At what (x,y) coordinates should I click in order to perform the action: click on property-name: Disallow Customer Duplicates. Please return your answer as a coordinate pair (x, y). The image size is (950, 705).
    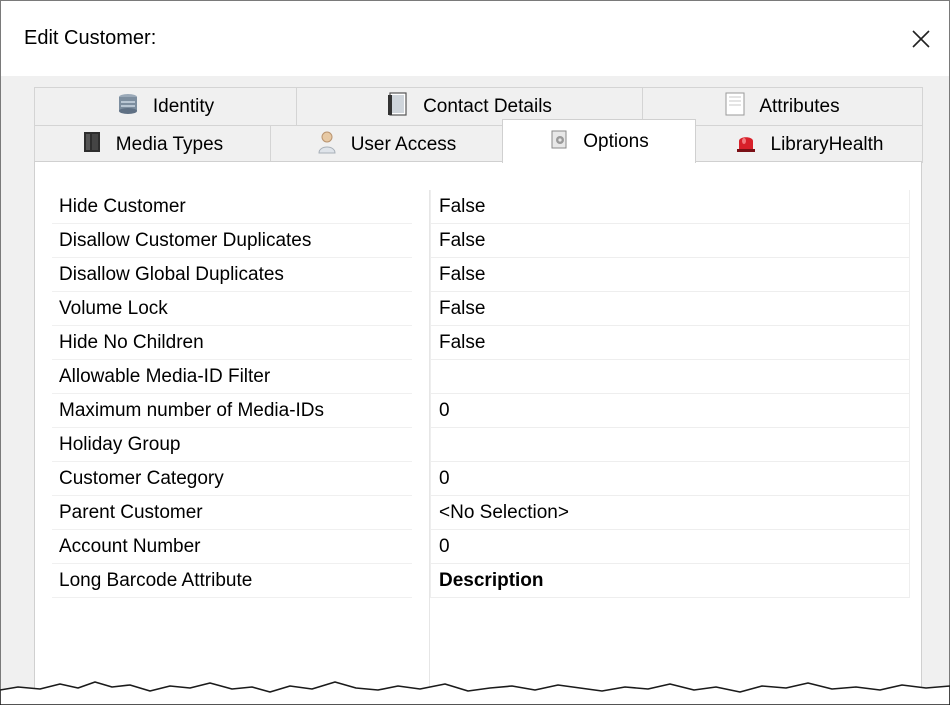
    Looking at the image, I should click on (232, 241).